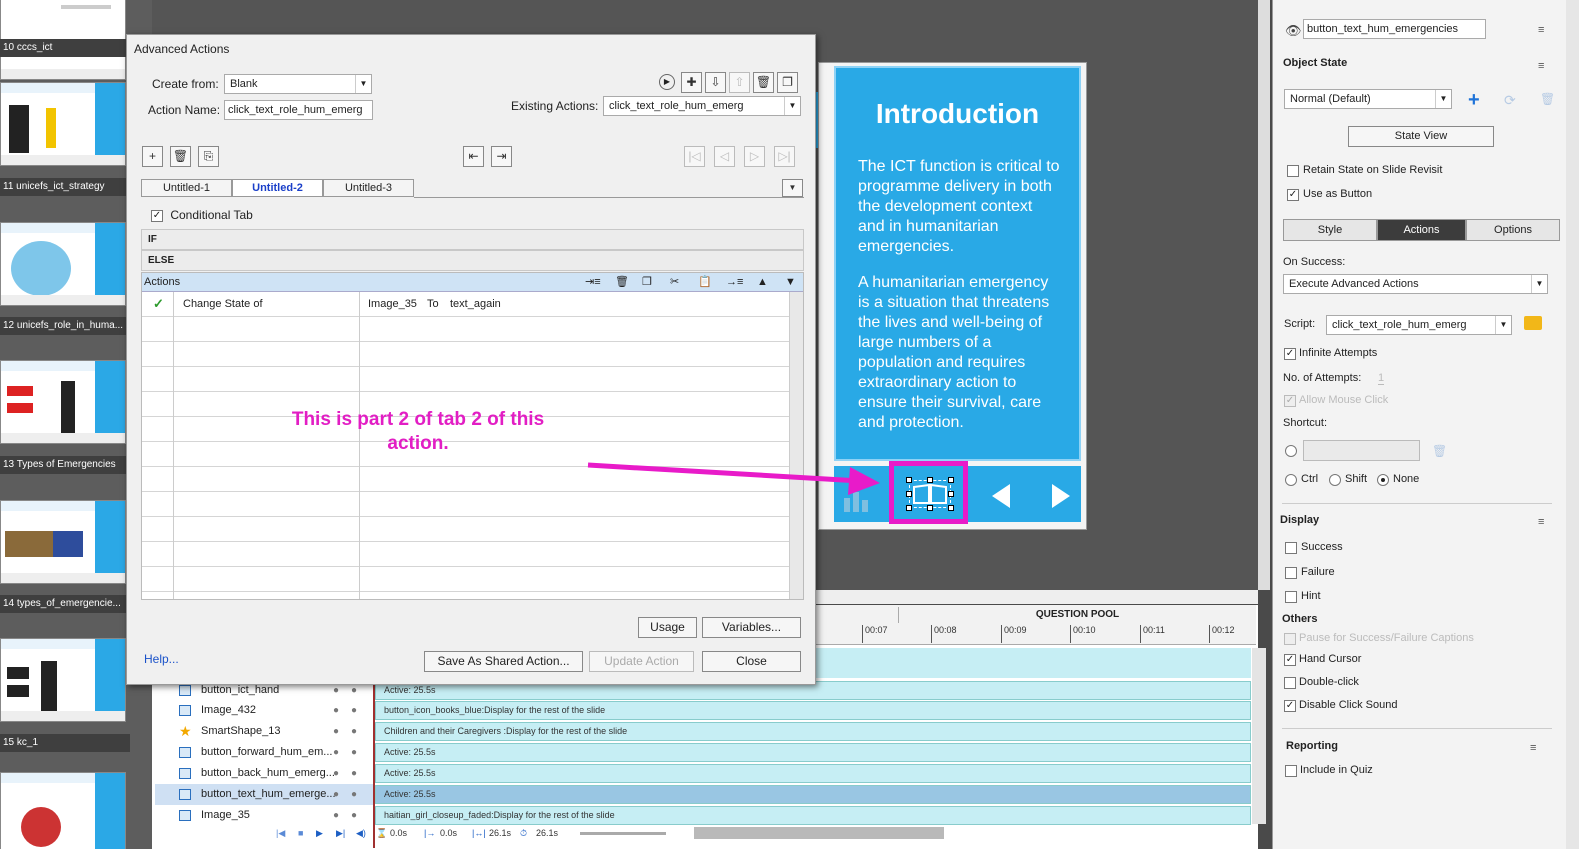 The height and width of the screenshot is (849, 1579). I want to click on infinite-attempts-checkbox: ✓, so click(1290, 354).